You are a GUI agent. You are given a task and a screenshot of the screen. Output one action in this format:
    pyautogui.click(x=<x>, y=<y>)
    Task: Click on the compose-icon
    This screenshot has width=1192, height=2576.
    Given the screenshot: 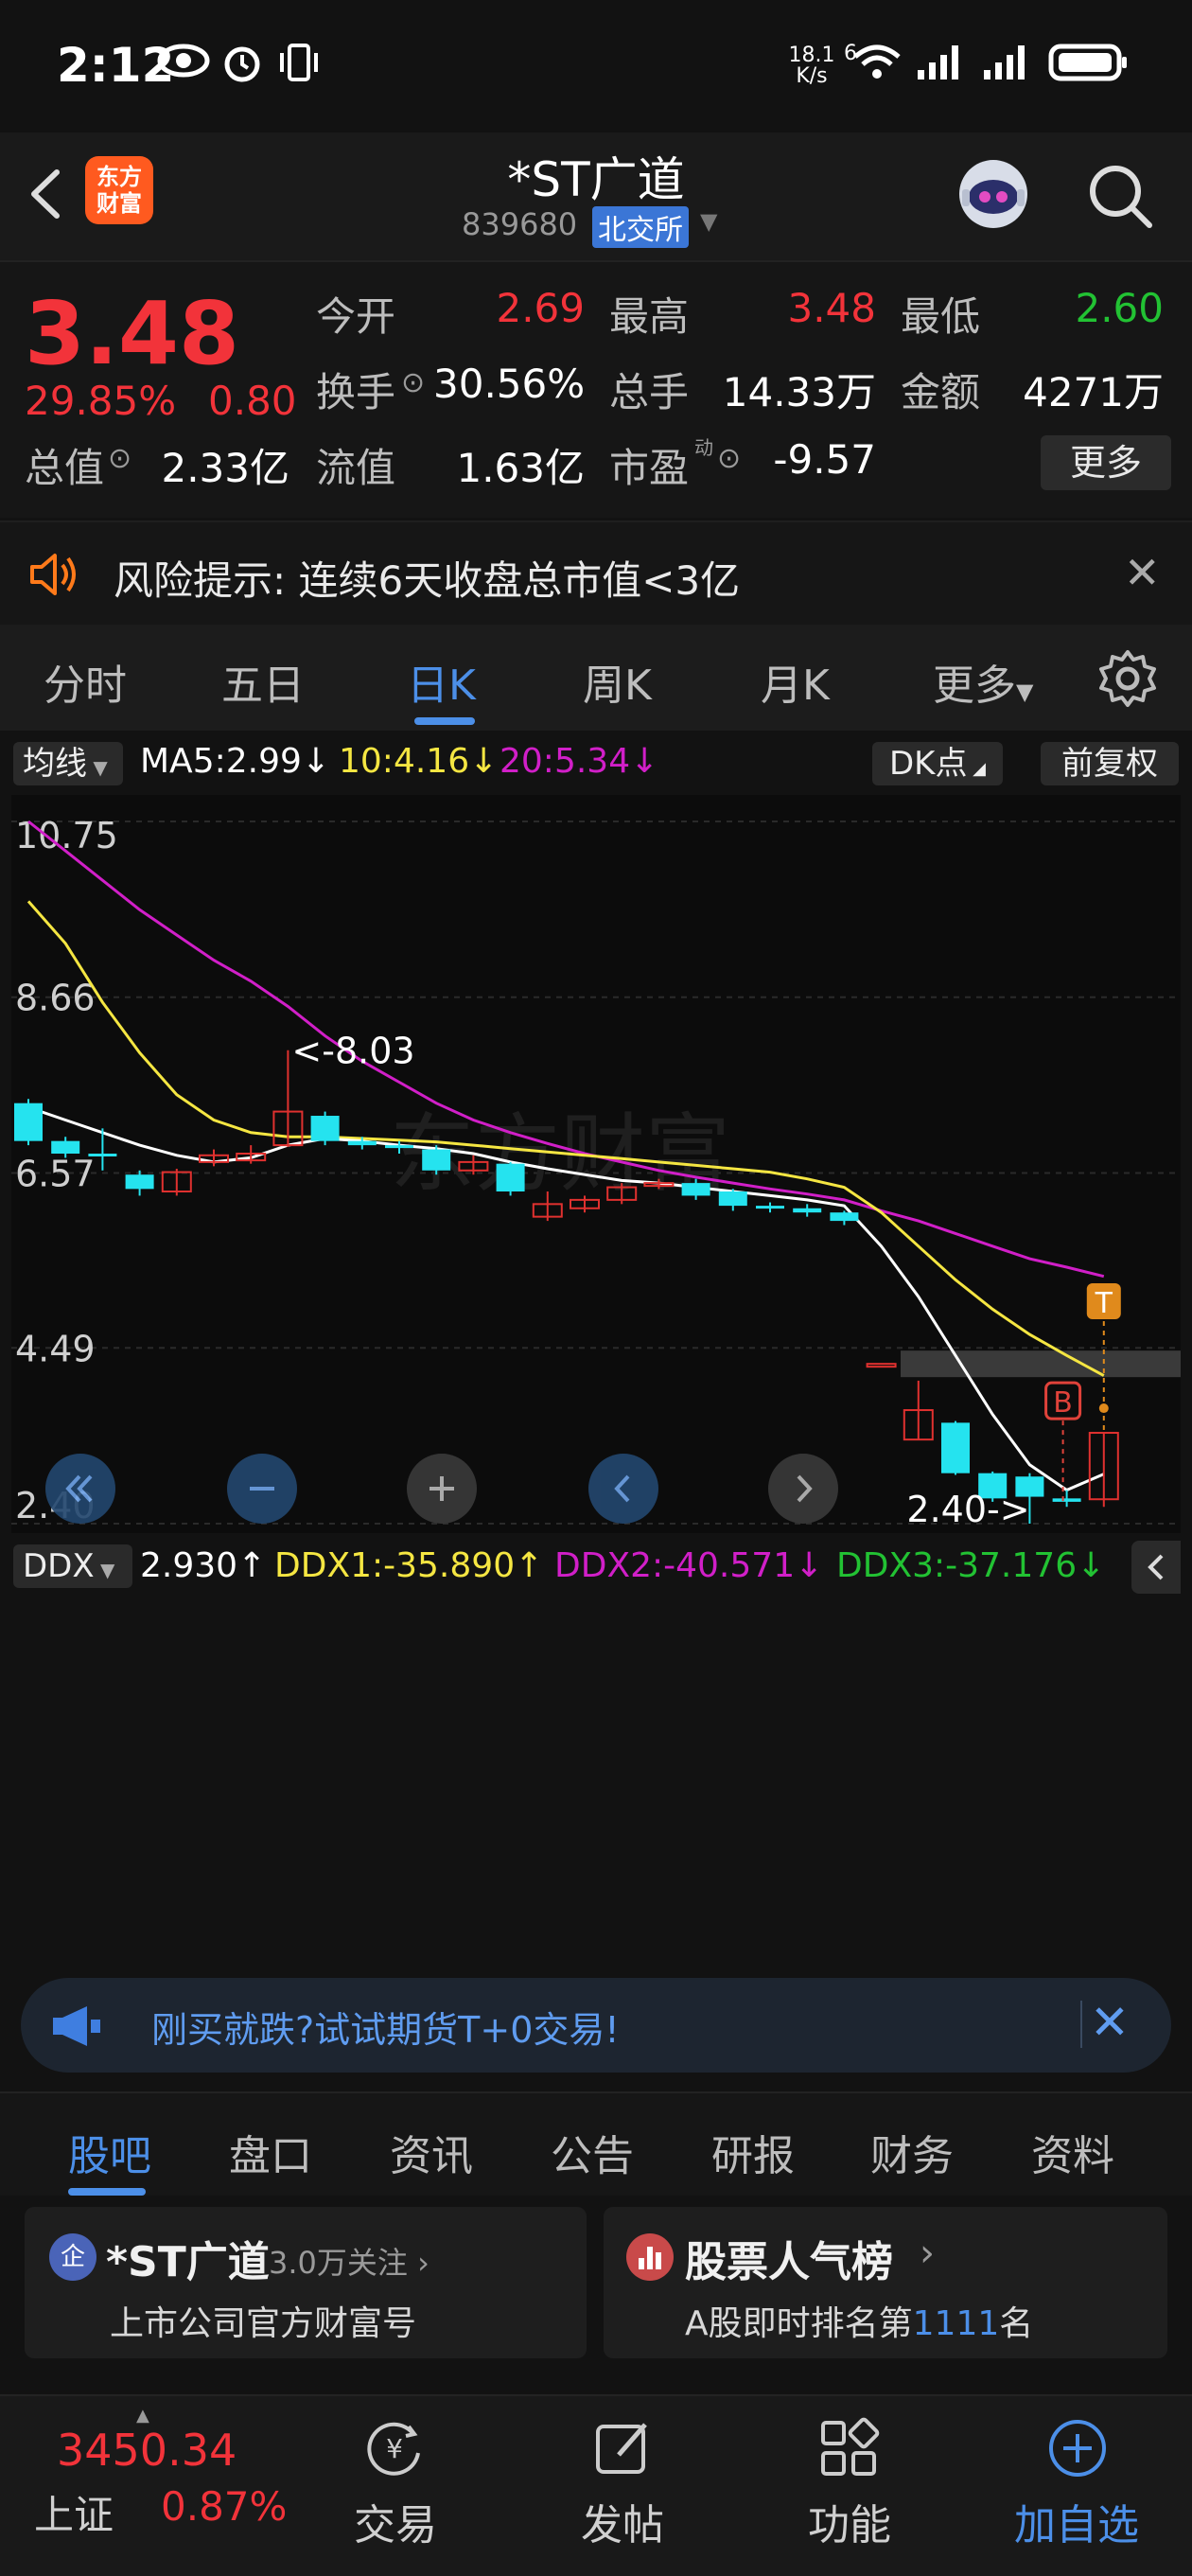 What is the action you would take?
    pyautogui.click(x=623, y=2448)
    